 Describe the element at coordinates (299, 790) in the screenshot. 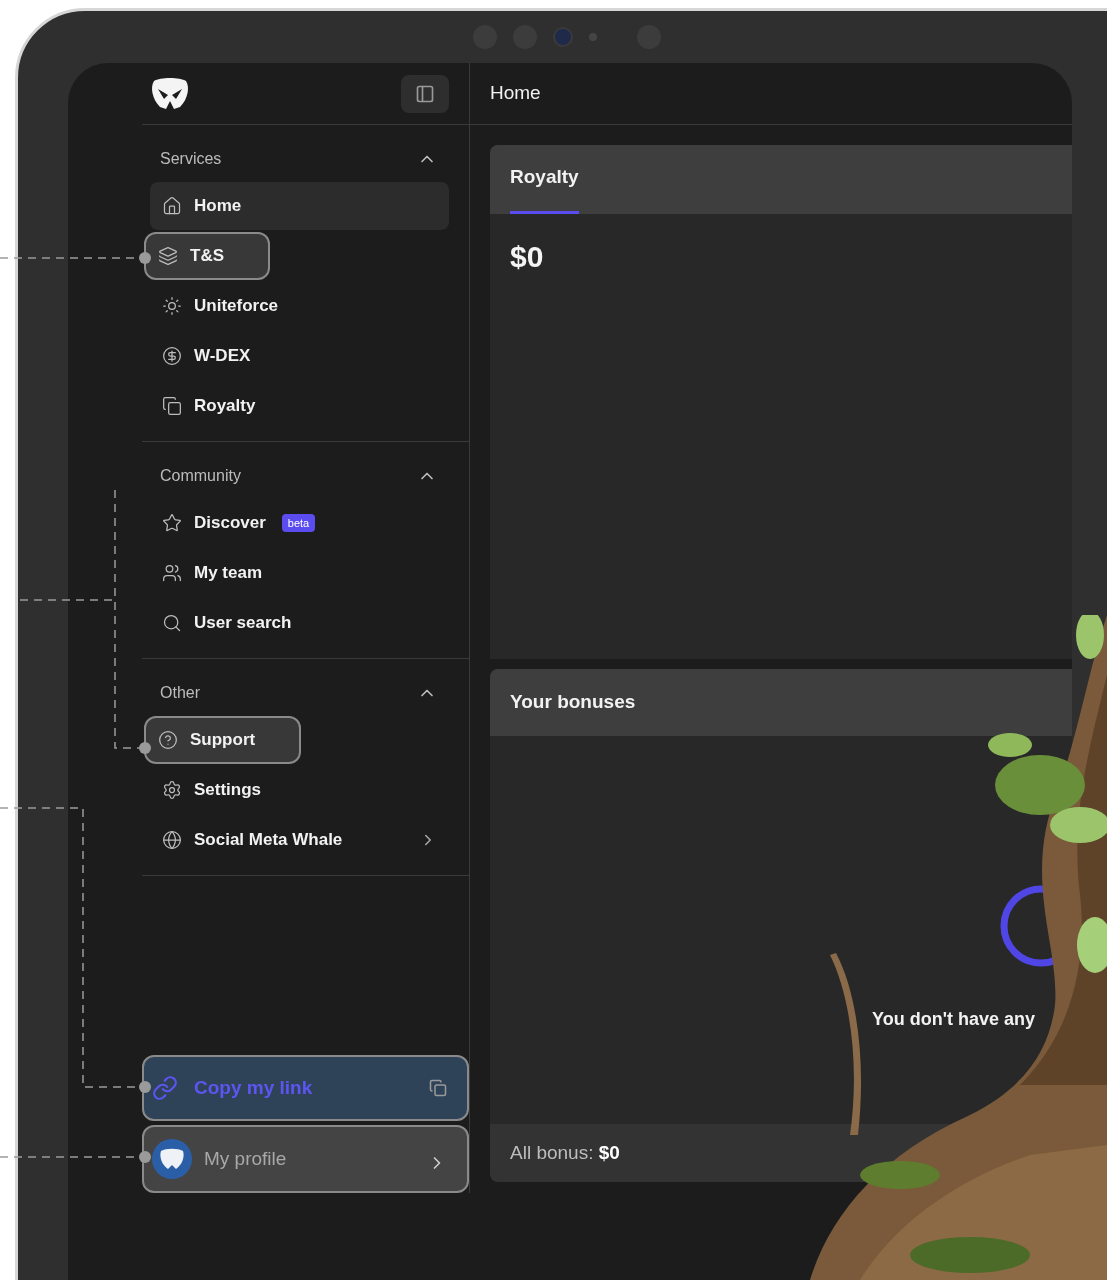

I see `sidebar-item: Settings` at that location.